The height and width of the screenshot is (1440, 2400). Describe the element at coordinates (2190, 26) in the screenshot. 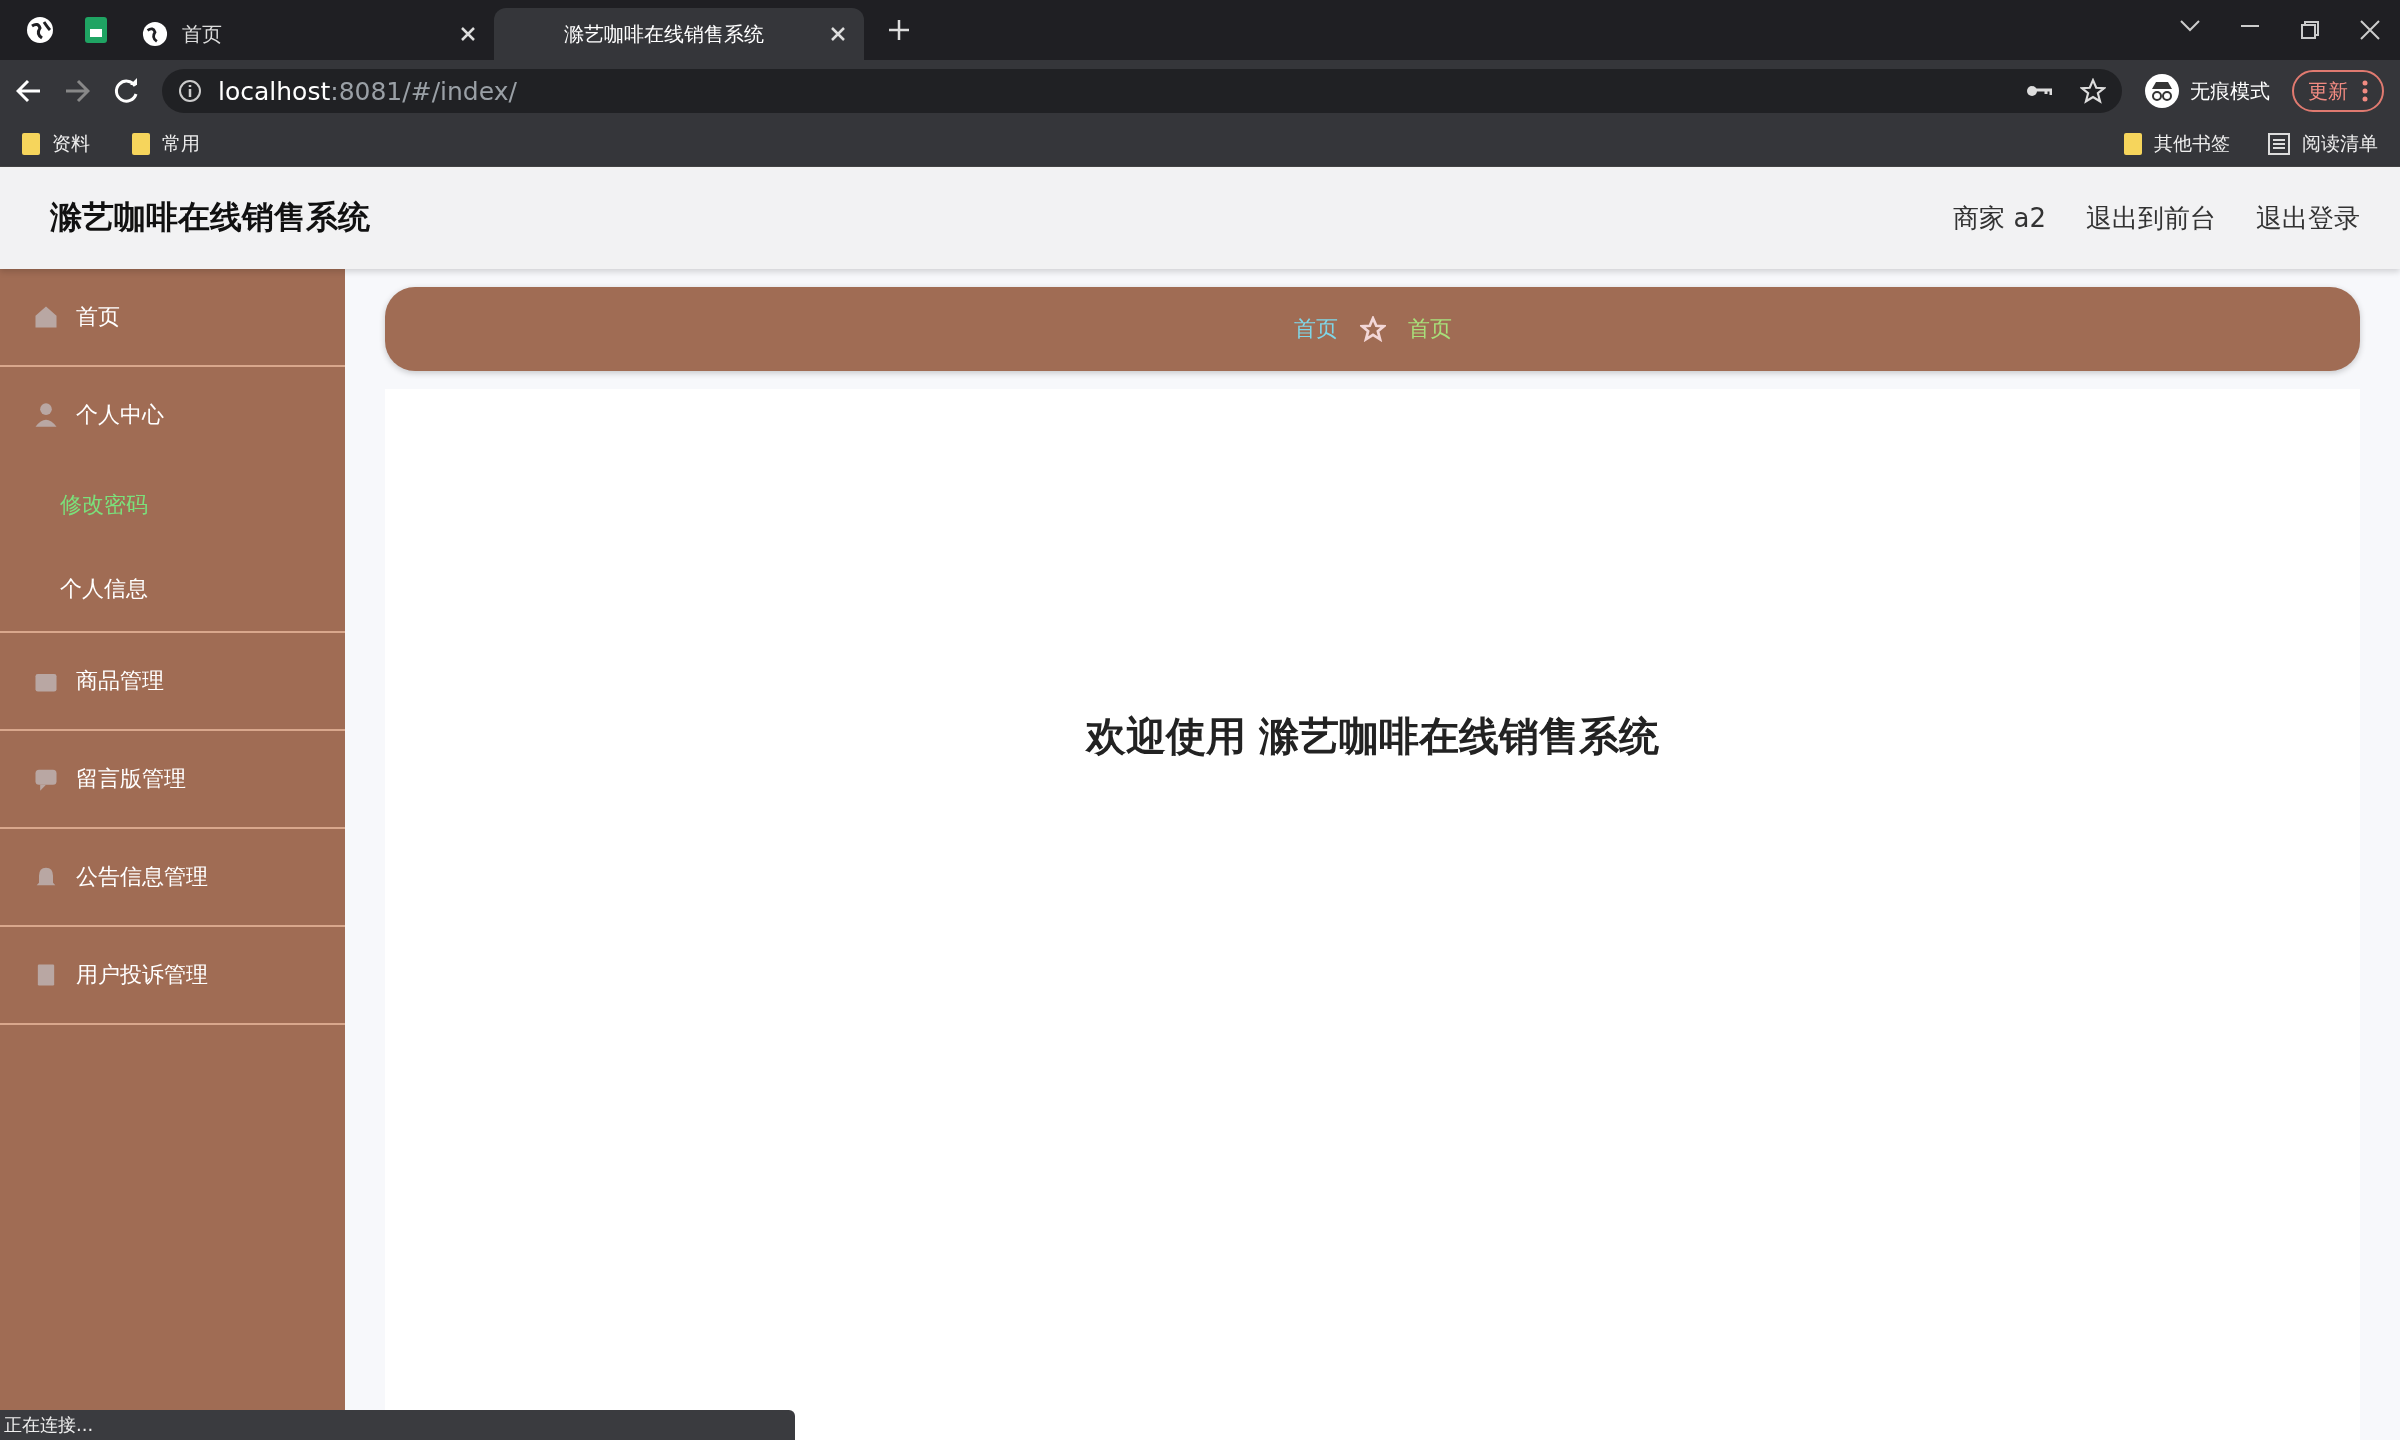

I see `chevron-down-icon` at that location.